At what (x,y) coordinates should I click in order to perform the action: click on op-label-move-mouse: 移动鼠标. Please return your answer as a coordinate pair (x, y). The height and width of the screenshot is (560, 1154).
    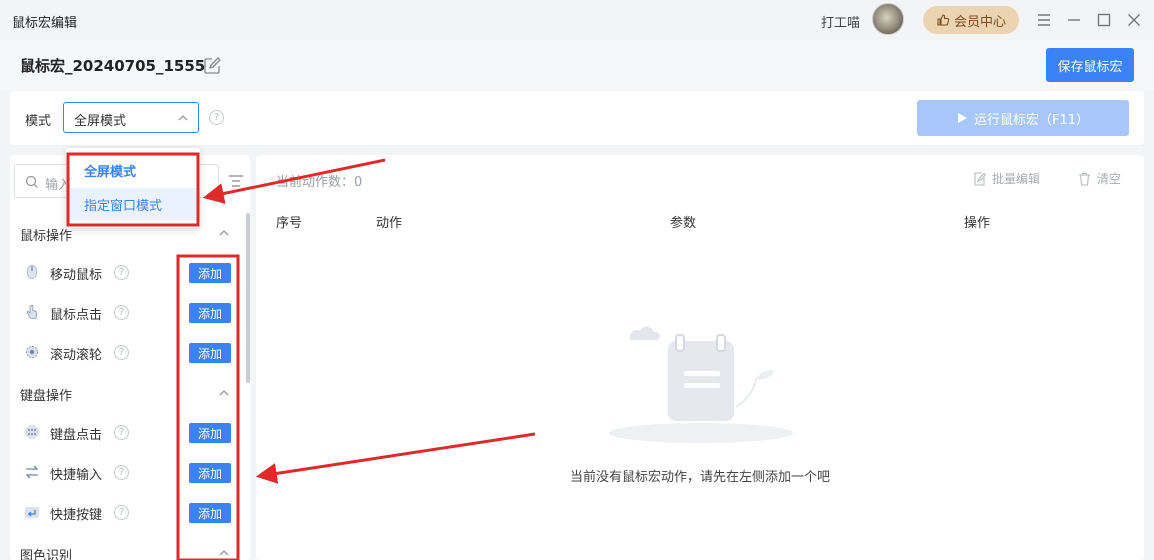
    Looking at the image, I should click on (76, 275).